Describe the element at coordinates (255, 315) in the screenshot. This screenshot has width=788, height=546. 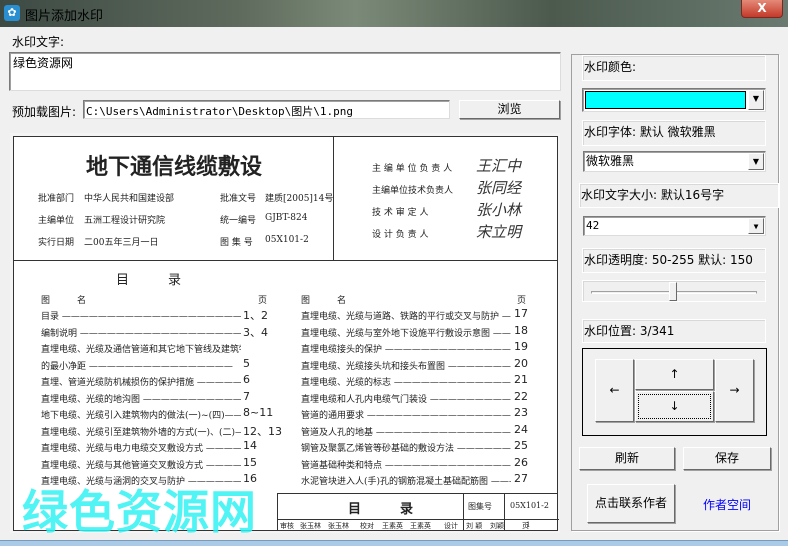
I see `toc-entry-page: 1、2` at that location.